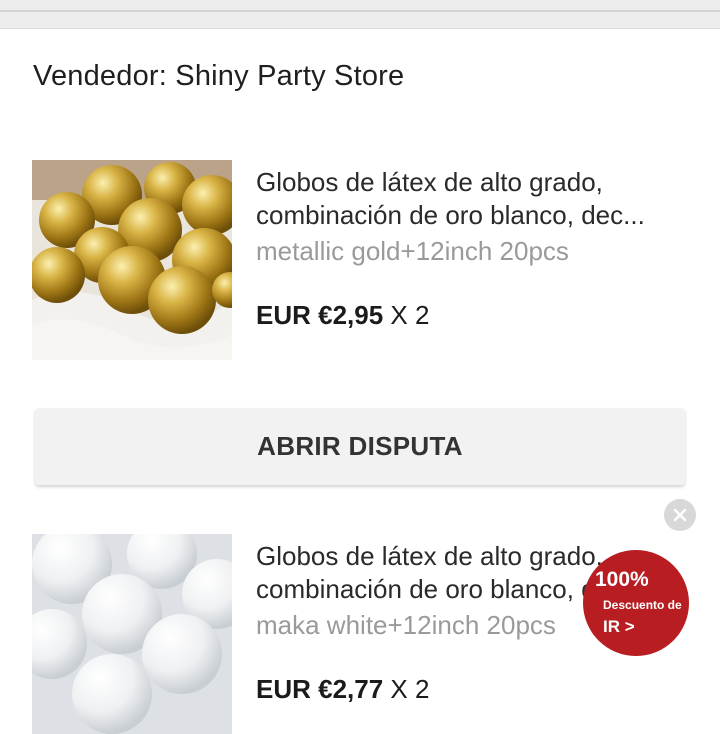  I want to click on price-row: EUR €2,95 X 2, so click(342, 315).